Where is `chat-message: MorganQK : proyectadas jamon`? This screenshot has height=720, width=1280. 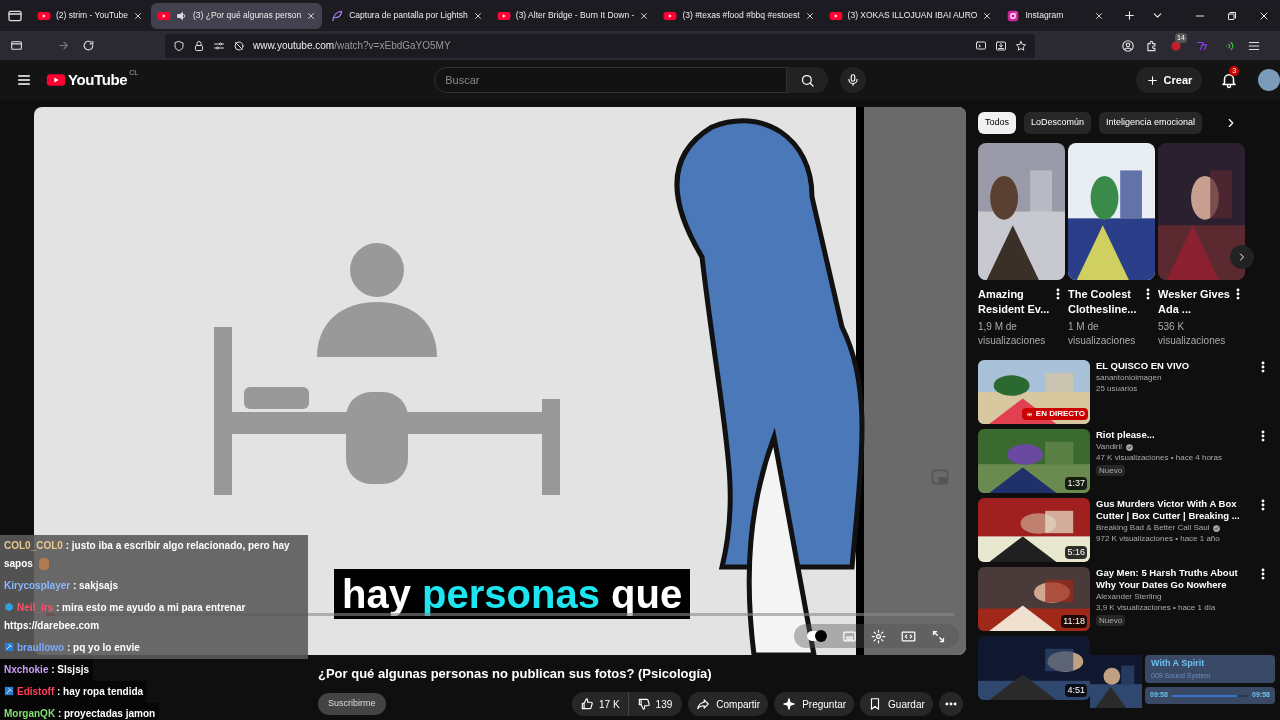 chat-message: MorganQK : proyectadas jamon is located at coordinates (80, 711).